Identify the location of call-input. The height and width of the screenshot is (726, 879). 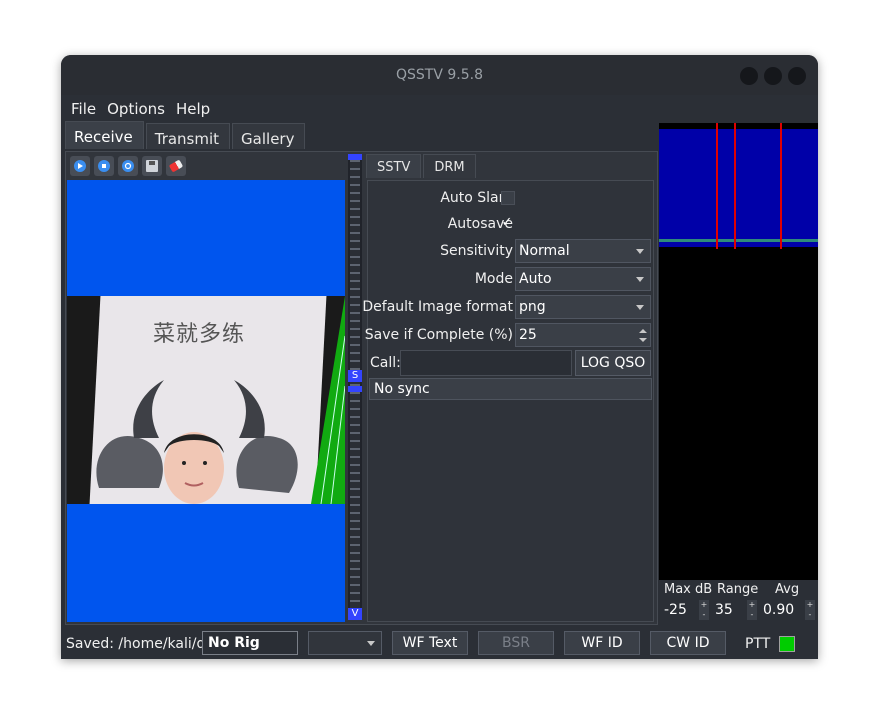
(486, 363).